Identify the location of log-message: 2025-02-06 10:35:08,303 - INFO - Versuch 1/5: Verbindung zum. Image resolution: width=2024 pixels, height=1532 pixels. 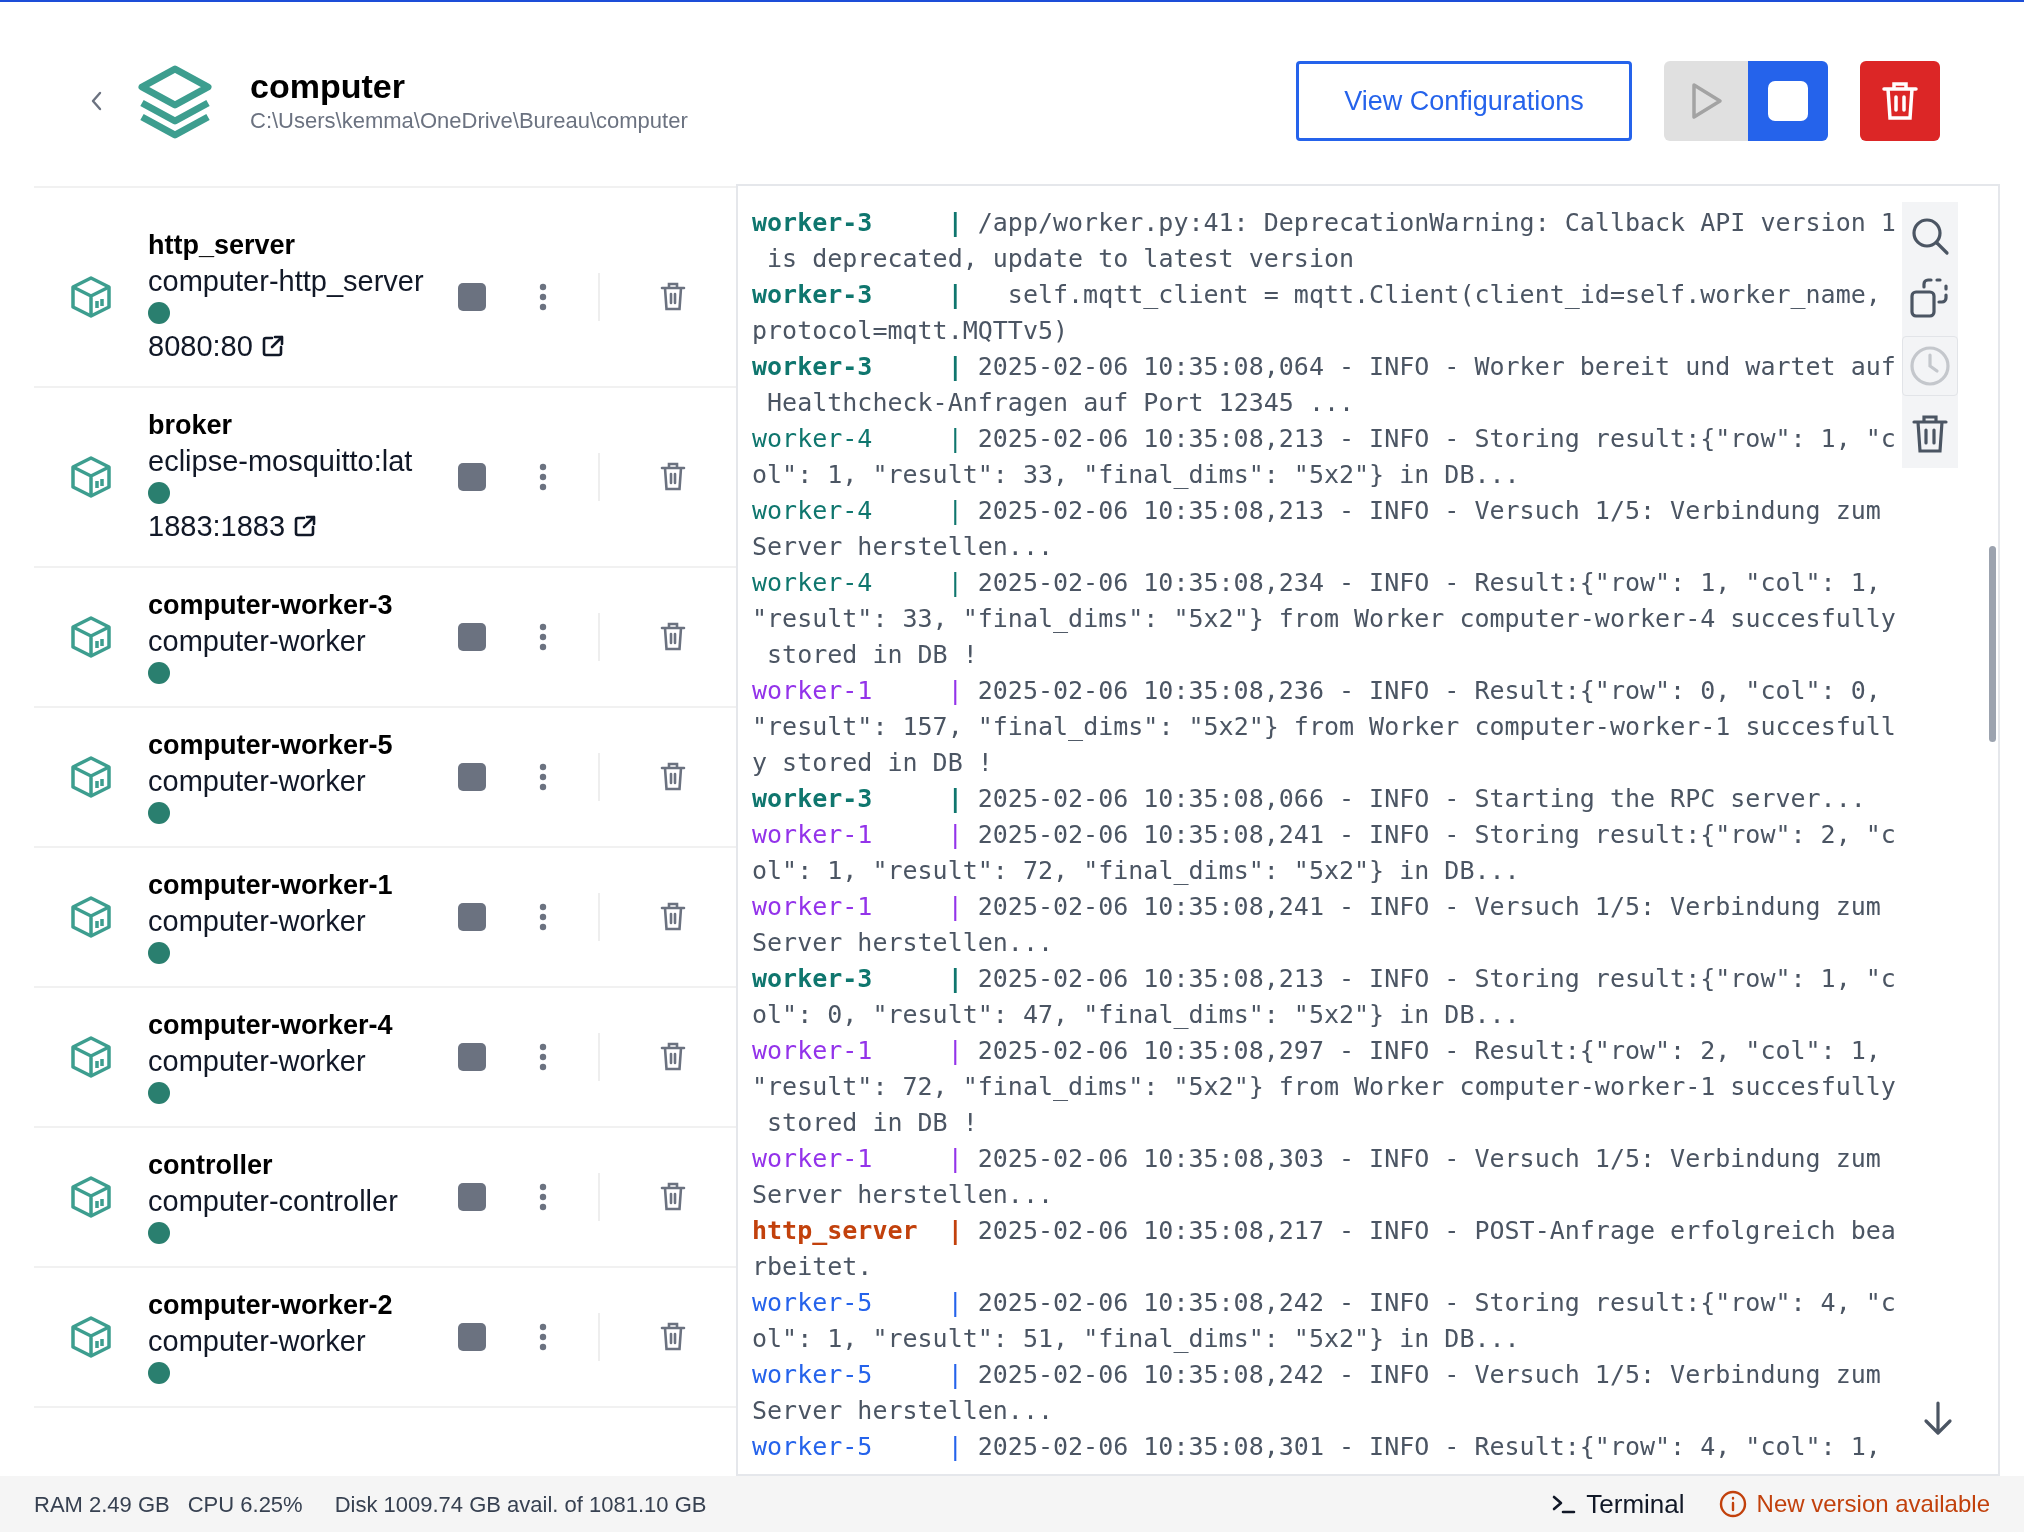
(1429, 1158).